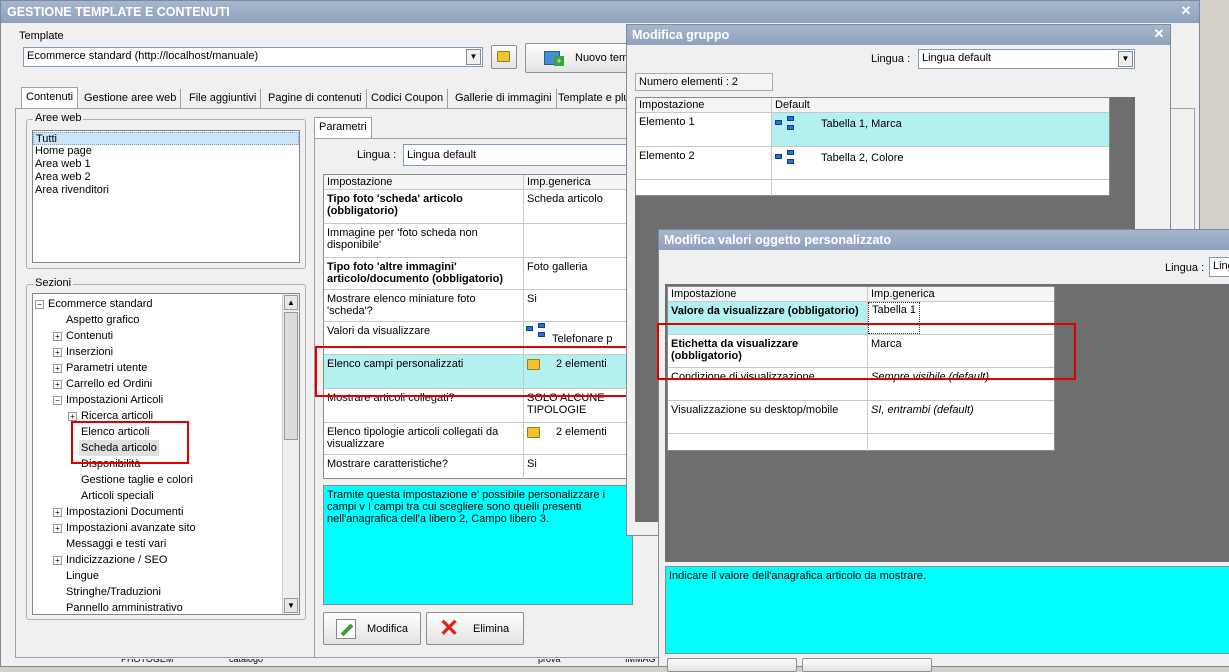  What do you see at coordinates (504, 57) in the screenshot?
I see `open-folder-button` at bounding box center [504, 57].